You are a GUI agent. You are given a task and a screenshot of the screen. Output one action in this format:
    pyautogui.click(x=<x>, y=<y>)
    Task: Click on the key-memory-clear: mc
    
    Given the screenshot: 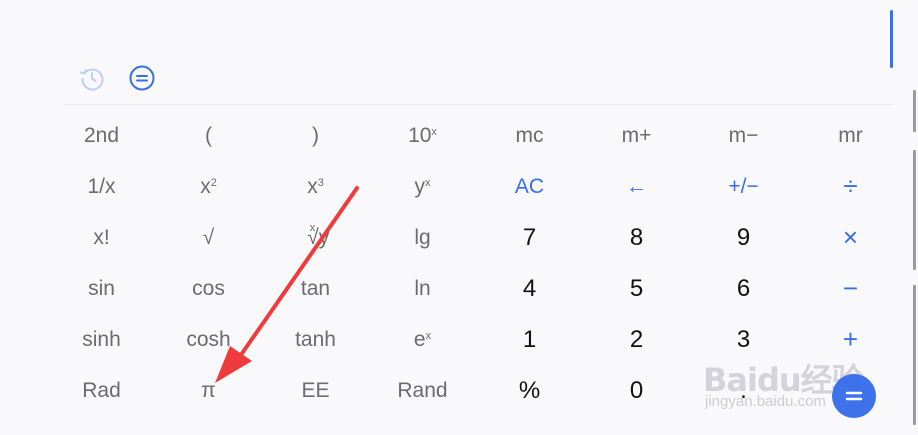 What is the action you would take?
    pyautogui.click(x=529, y=135)
    